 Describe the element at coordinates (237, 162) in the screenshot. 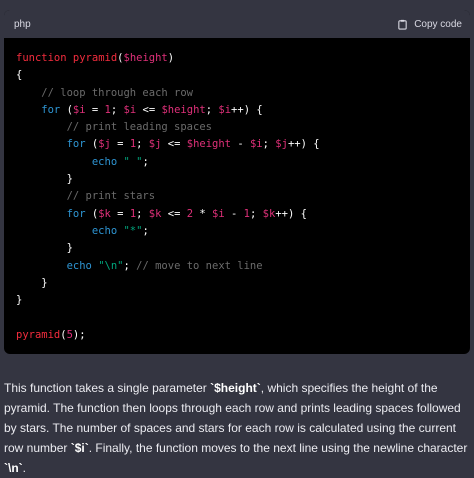

I see `code-line: echo " ";` at that location.